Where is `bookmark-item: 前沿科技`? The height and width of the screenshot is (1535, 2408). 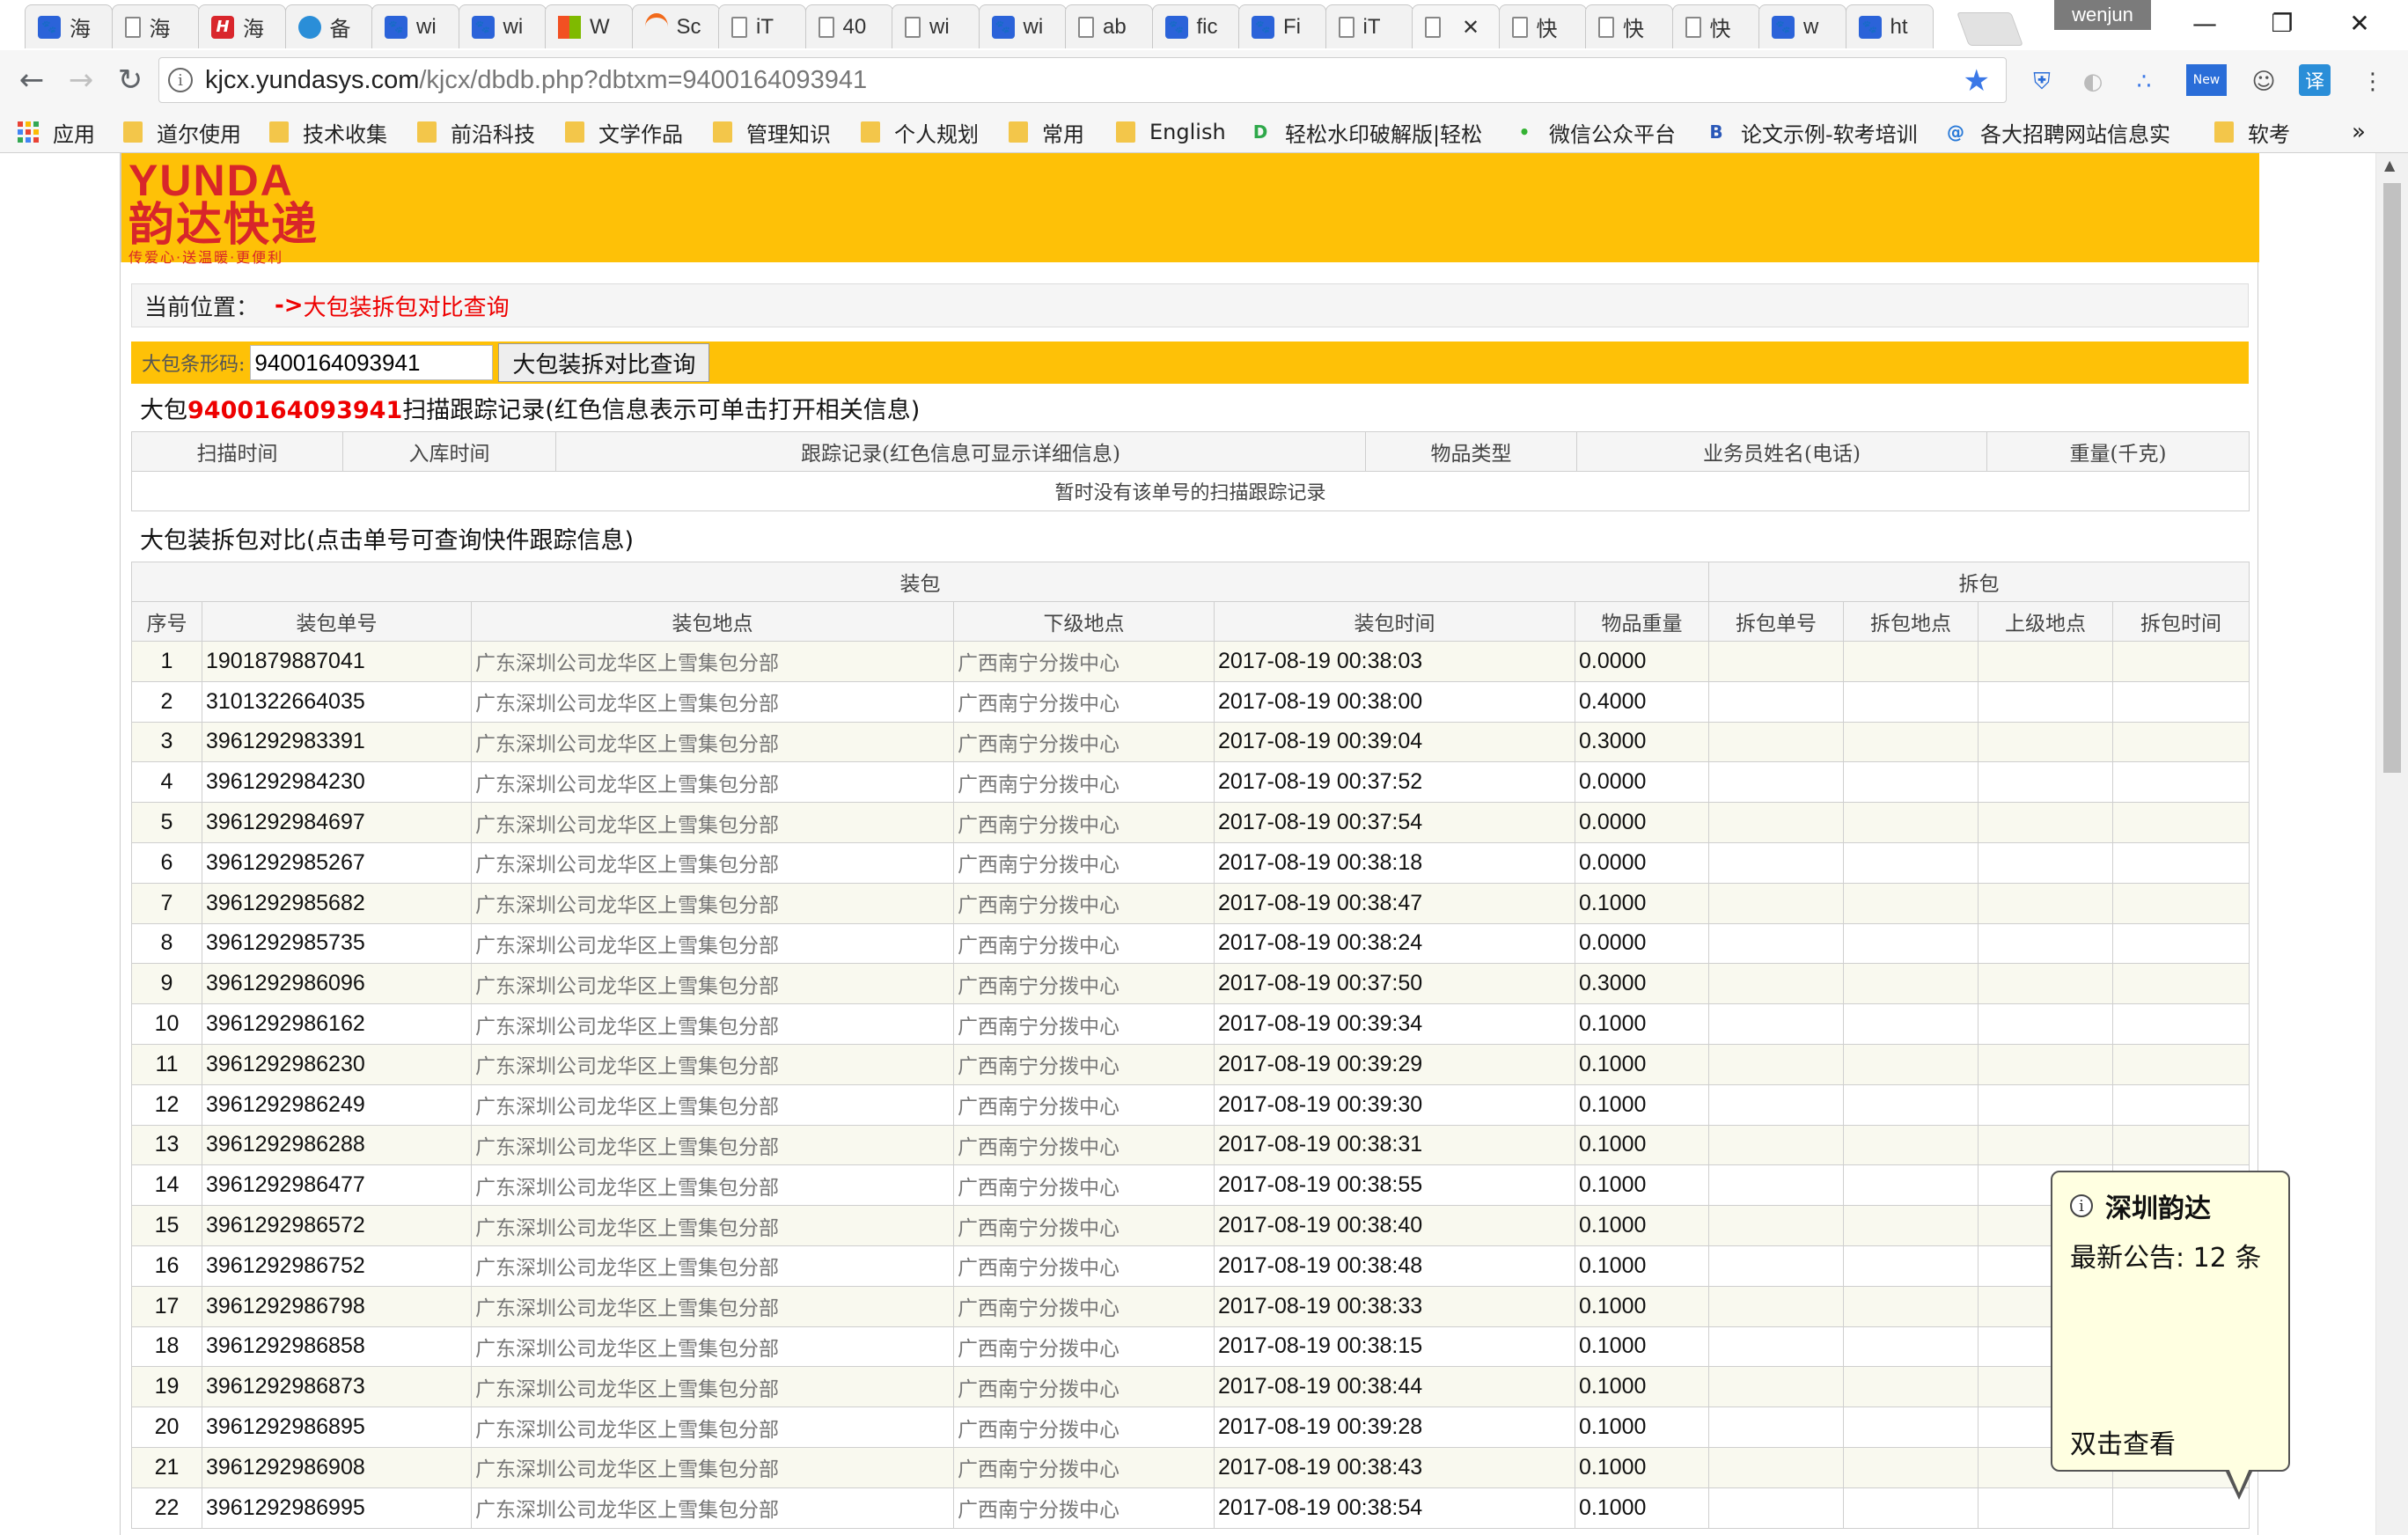
bookmark-item: 前沿科技 is located at coordinates (476, 132).